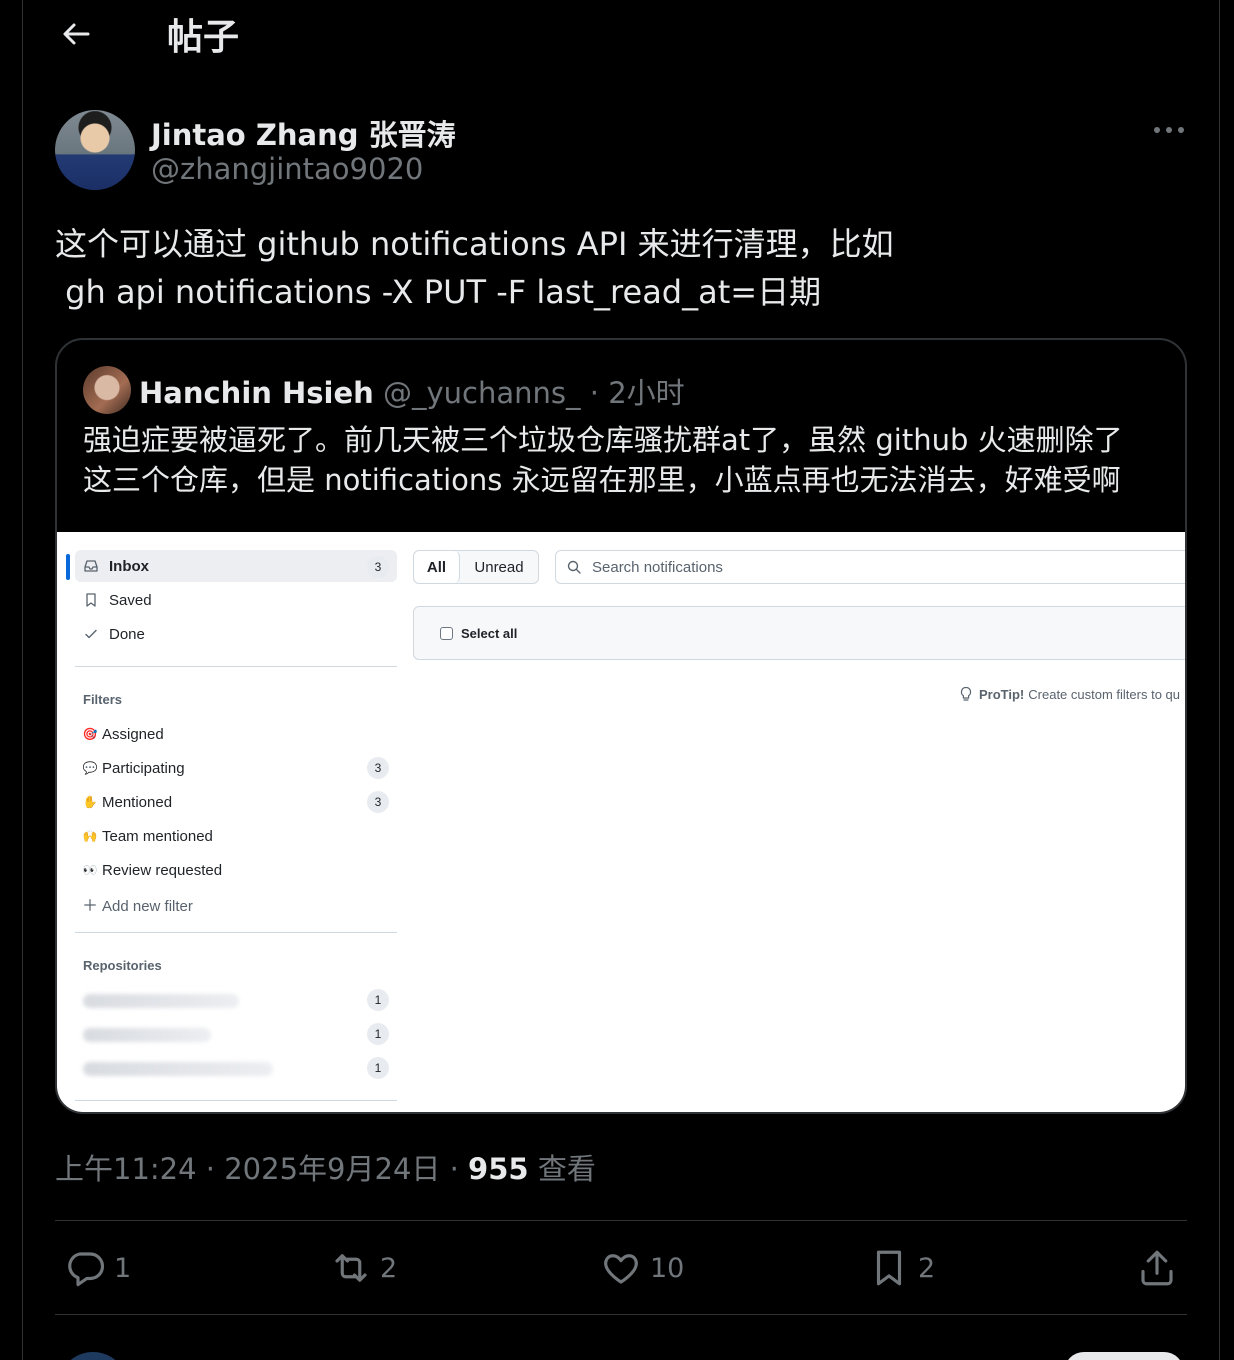 This screenshot has width=1234, height=1360. I want to click on author-handle: @zhangjintao9020, so click(287, 169).